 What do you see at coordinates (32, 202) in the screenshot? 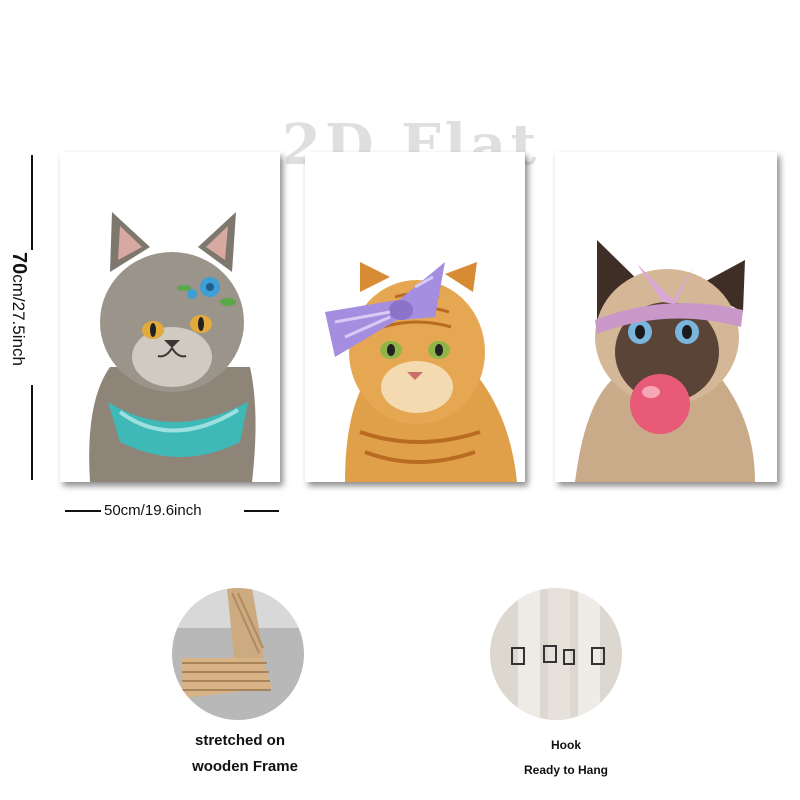
I see `height-dimension-line-top` at bounding box center [32, 202].